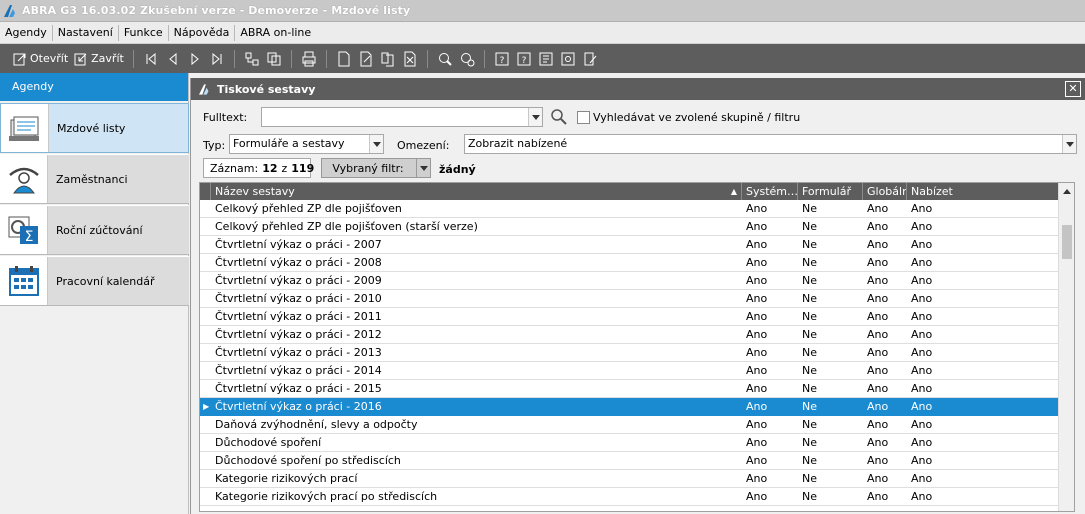  What do you see at coordinates (40, 59) in the screenshot?
I see `open-button: Otevřít` at bounding box center [40, 59].